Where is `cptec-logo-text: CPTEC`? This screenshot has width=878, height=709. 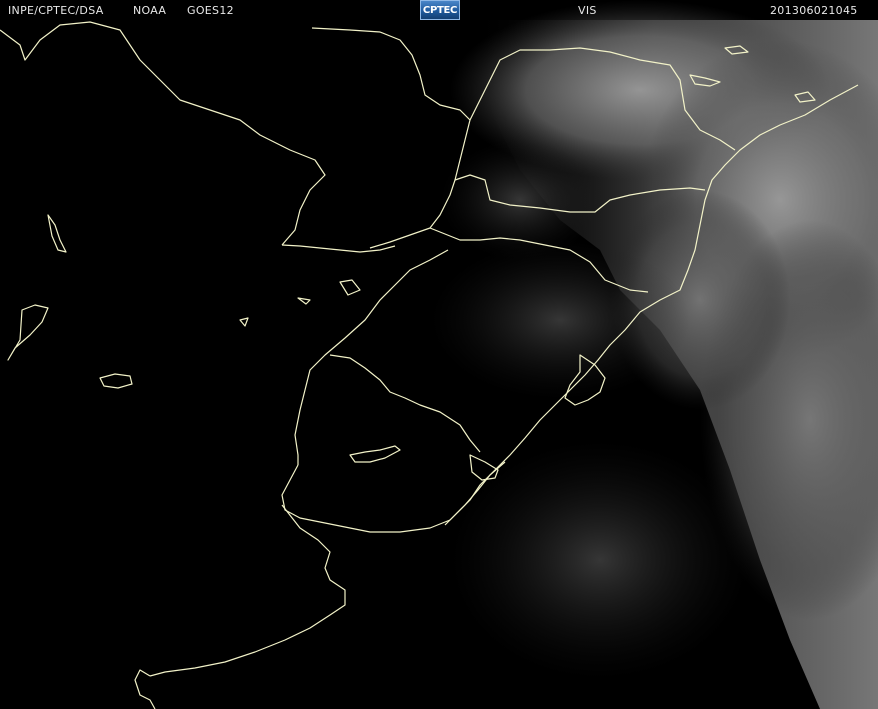
cptec-logo-text: CPTEC is located at coordinates (440, 10).